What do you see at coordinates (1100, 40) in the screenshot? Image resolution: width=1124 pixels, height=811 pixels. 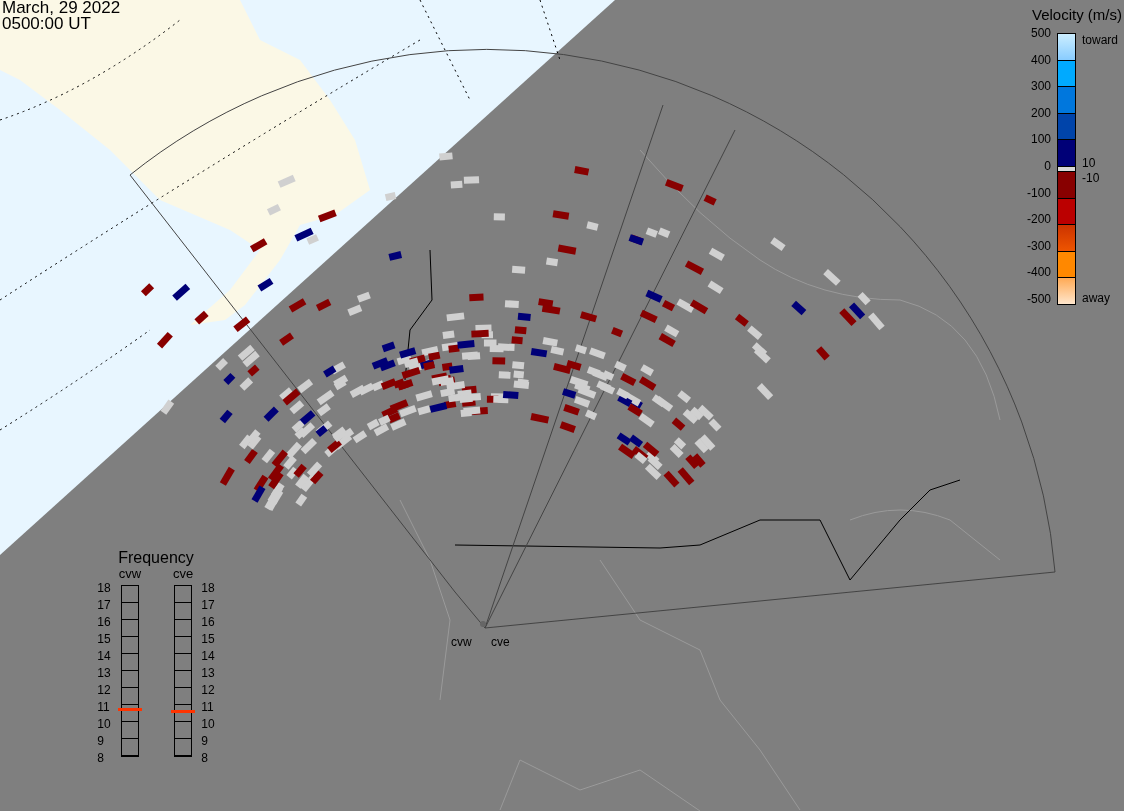 I see `scale-label: toward` at bounding box center [1100, 40].